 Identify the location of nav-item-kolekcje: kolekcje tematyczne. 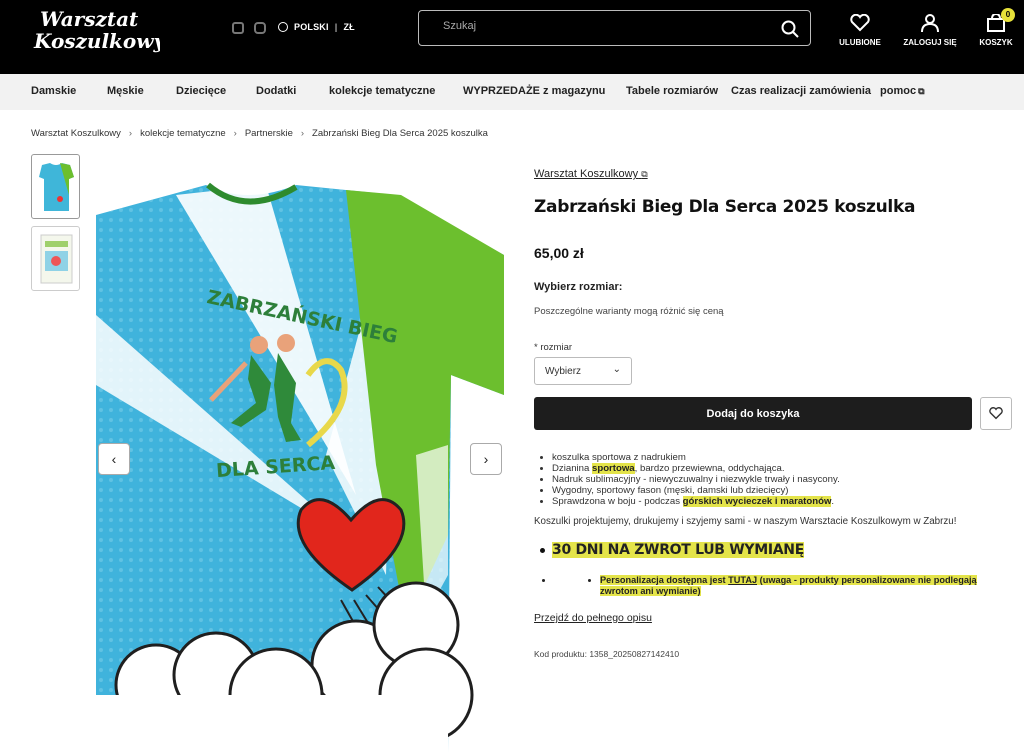
(382, 91).